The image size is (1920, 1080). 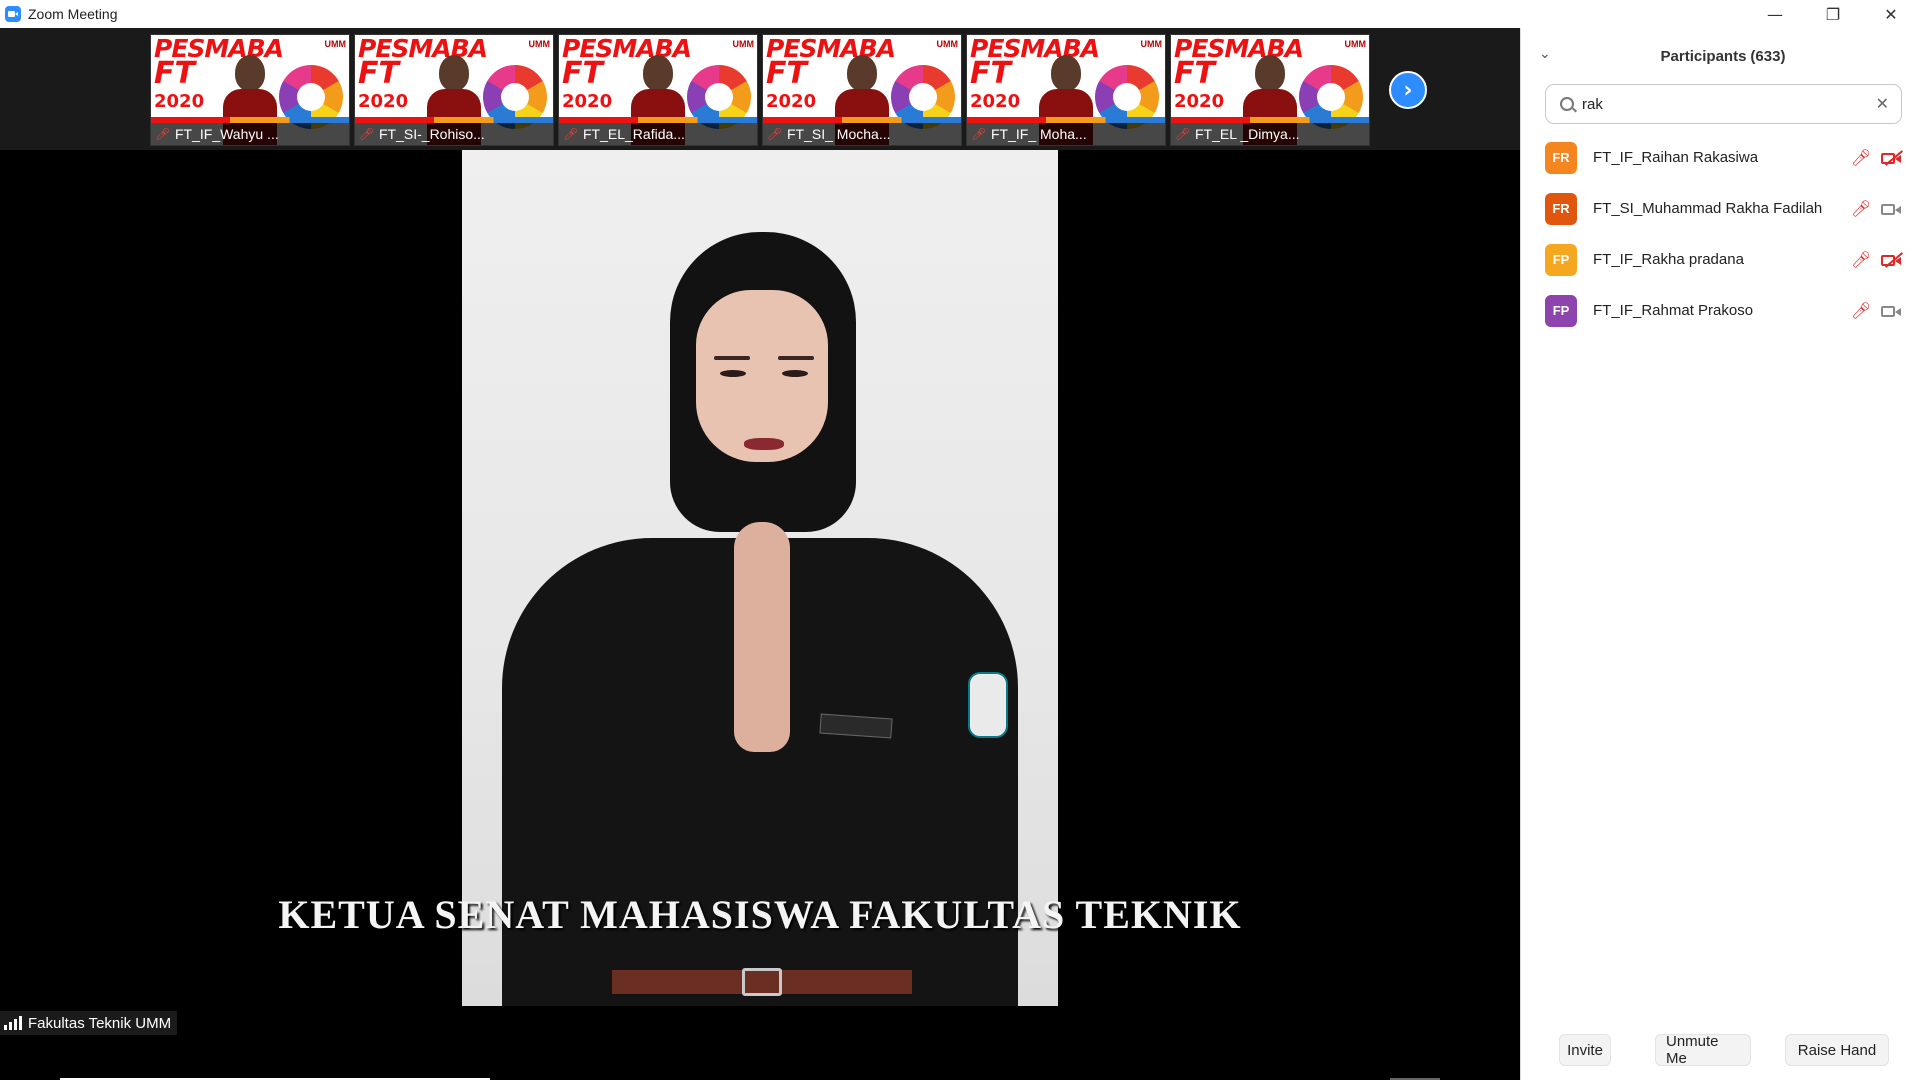 I want to click on panel-header: ⌄ Participants (633), so click(x=1720, y=57).